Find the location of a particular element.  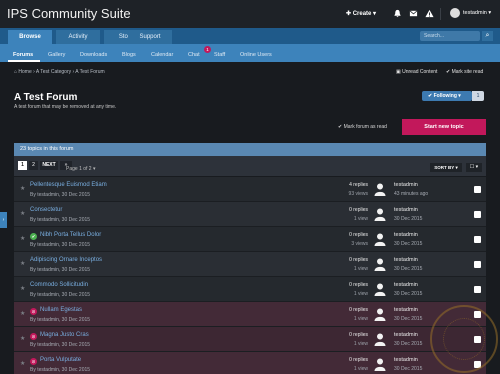

topic-title-link: Commodo Sollicitudin is located at coordinates (59, 285).